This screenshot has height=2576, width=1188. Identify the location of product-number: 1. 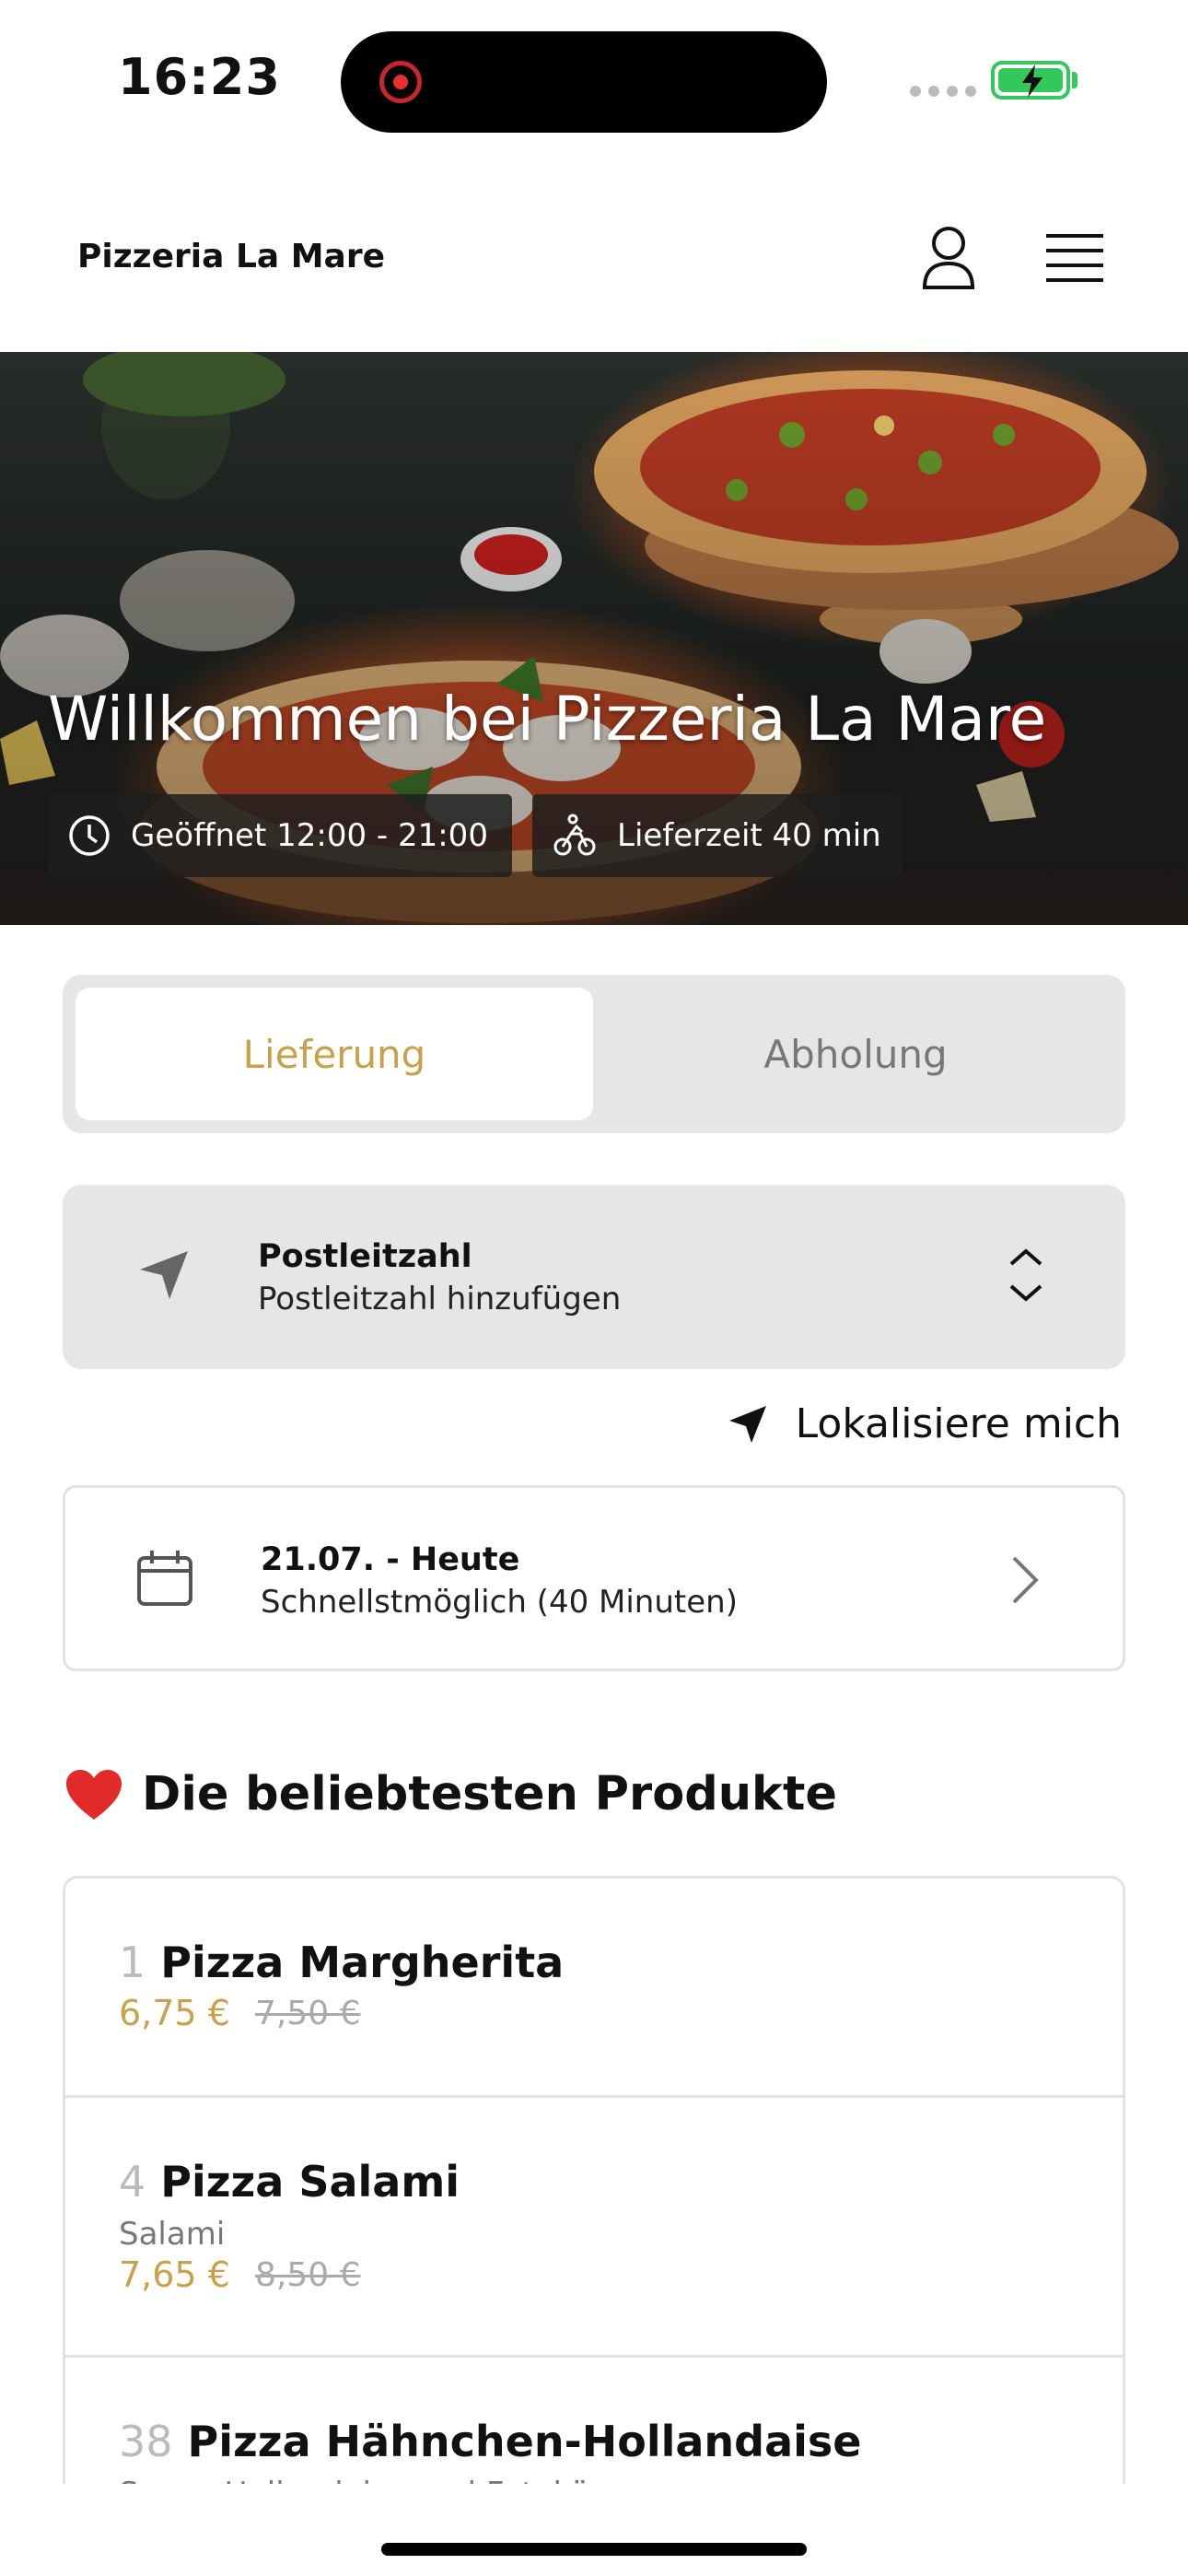
(132, 1963).